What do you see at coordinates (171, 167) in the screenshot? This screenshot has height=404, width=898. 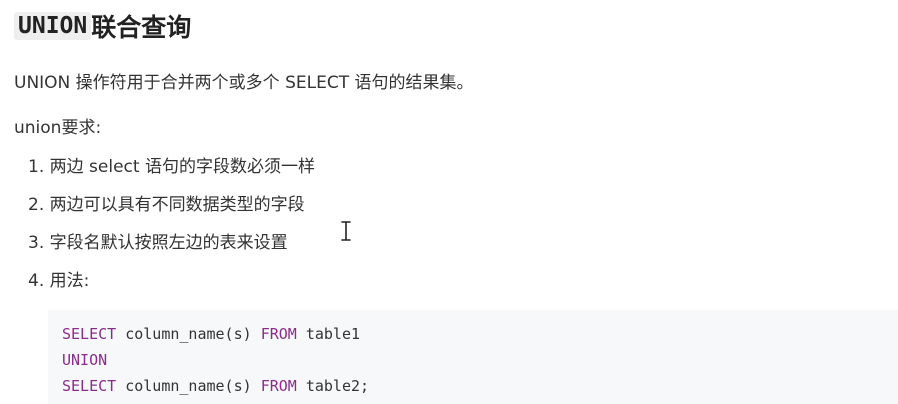 I see `list-item: 1. 两边 select 语句的字段数必须一样` at bounding box center [171, 167].